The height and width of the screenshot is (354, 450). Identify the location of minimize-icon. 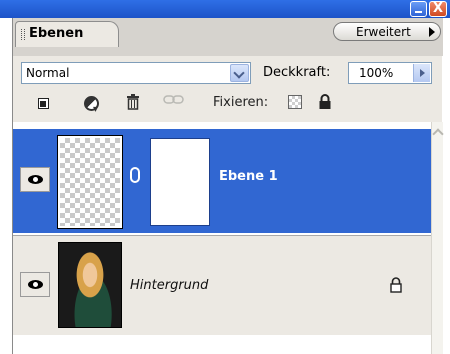
(418, 9).